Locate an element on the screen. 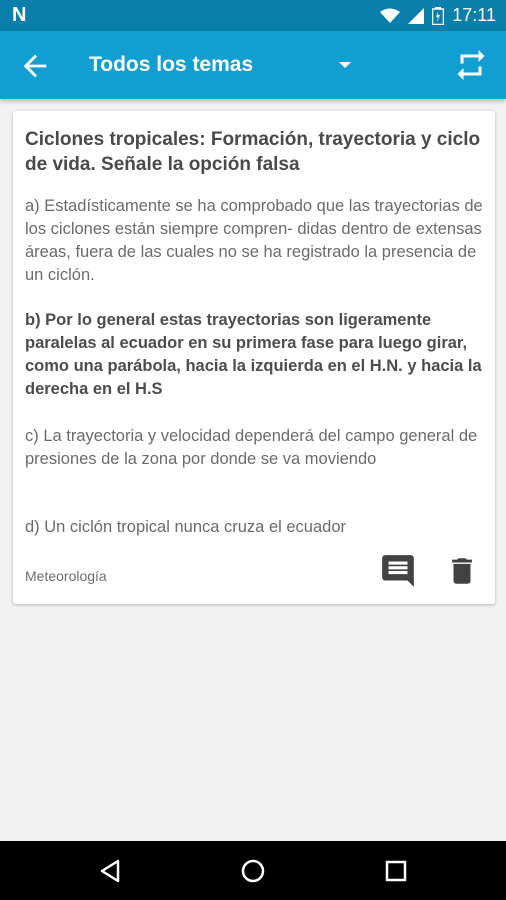  signal-icon is located at coordinates (416, 15).